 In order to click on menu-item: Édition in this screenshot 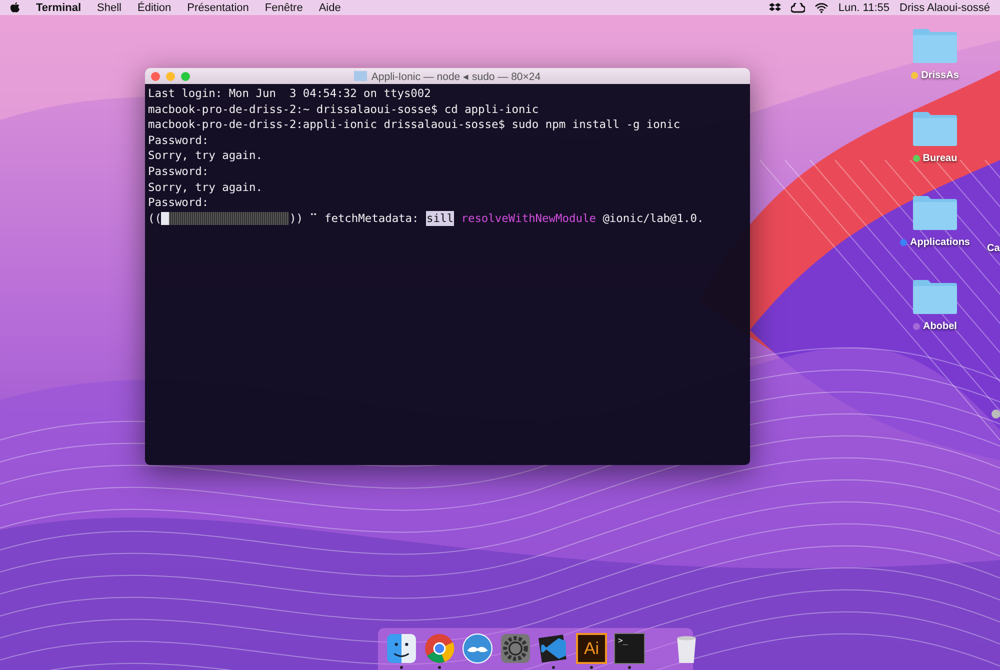, I will do `click(155, 8)`.